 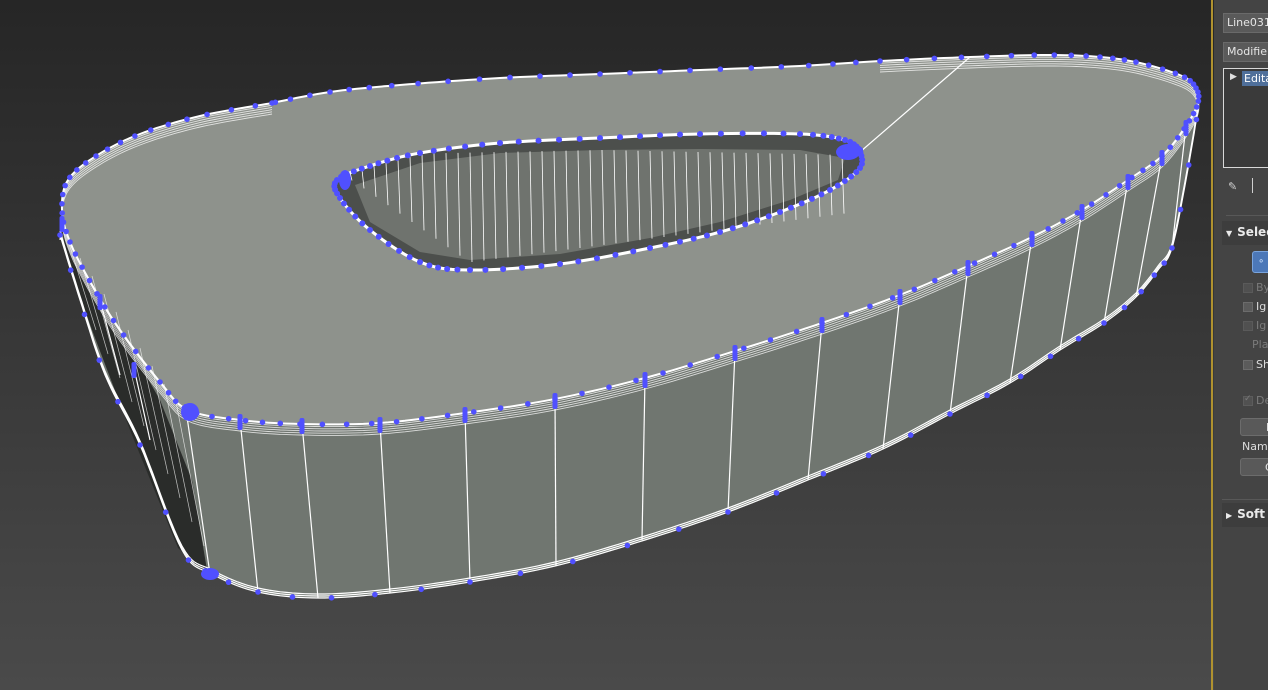 I want to click on show-checkbox, so click(x=1248, y=365).